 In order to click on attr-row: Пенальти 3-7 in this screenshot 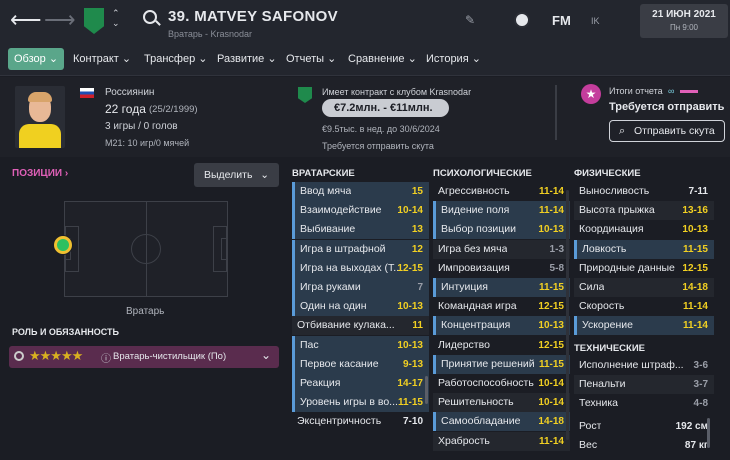, I will do `click(644, 385)`.